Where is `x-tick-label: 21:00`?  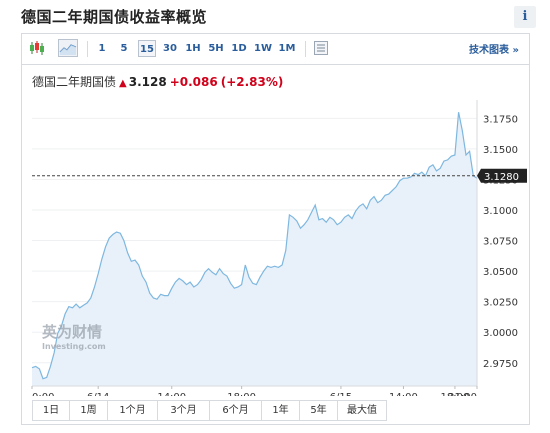
x-tick-label: 21:00 is located at coordinates (462, 394).